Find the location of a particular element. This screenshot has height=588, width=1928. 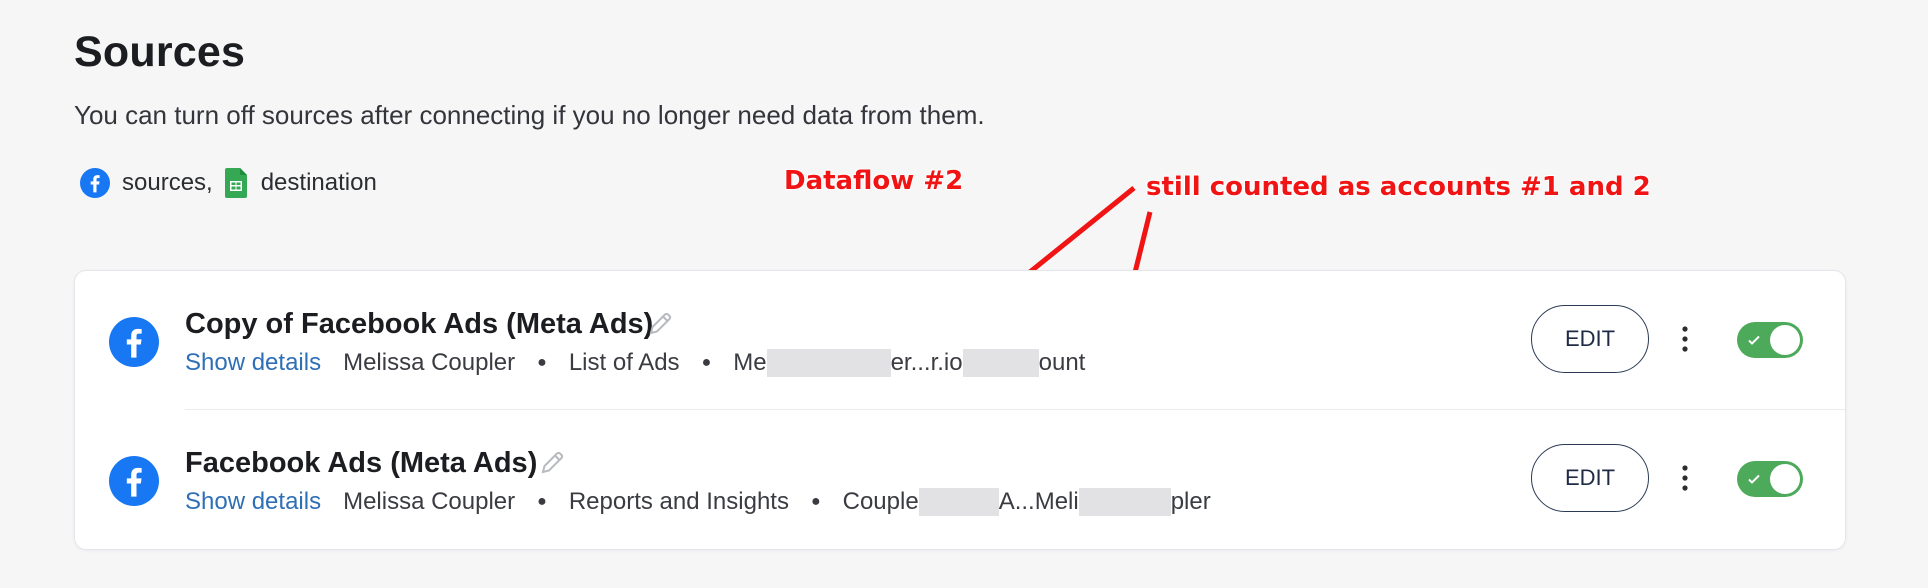

source-report: Reports and Insights is located at coordinates (678, 501).